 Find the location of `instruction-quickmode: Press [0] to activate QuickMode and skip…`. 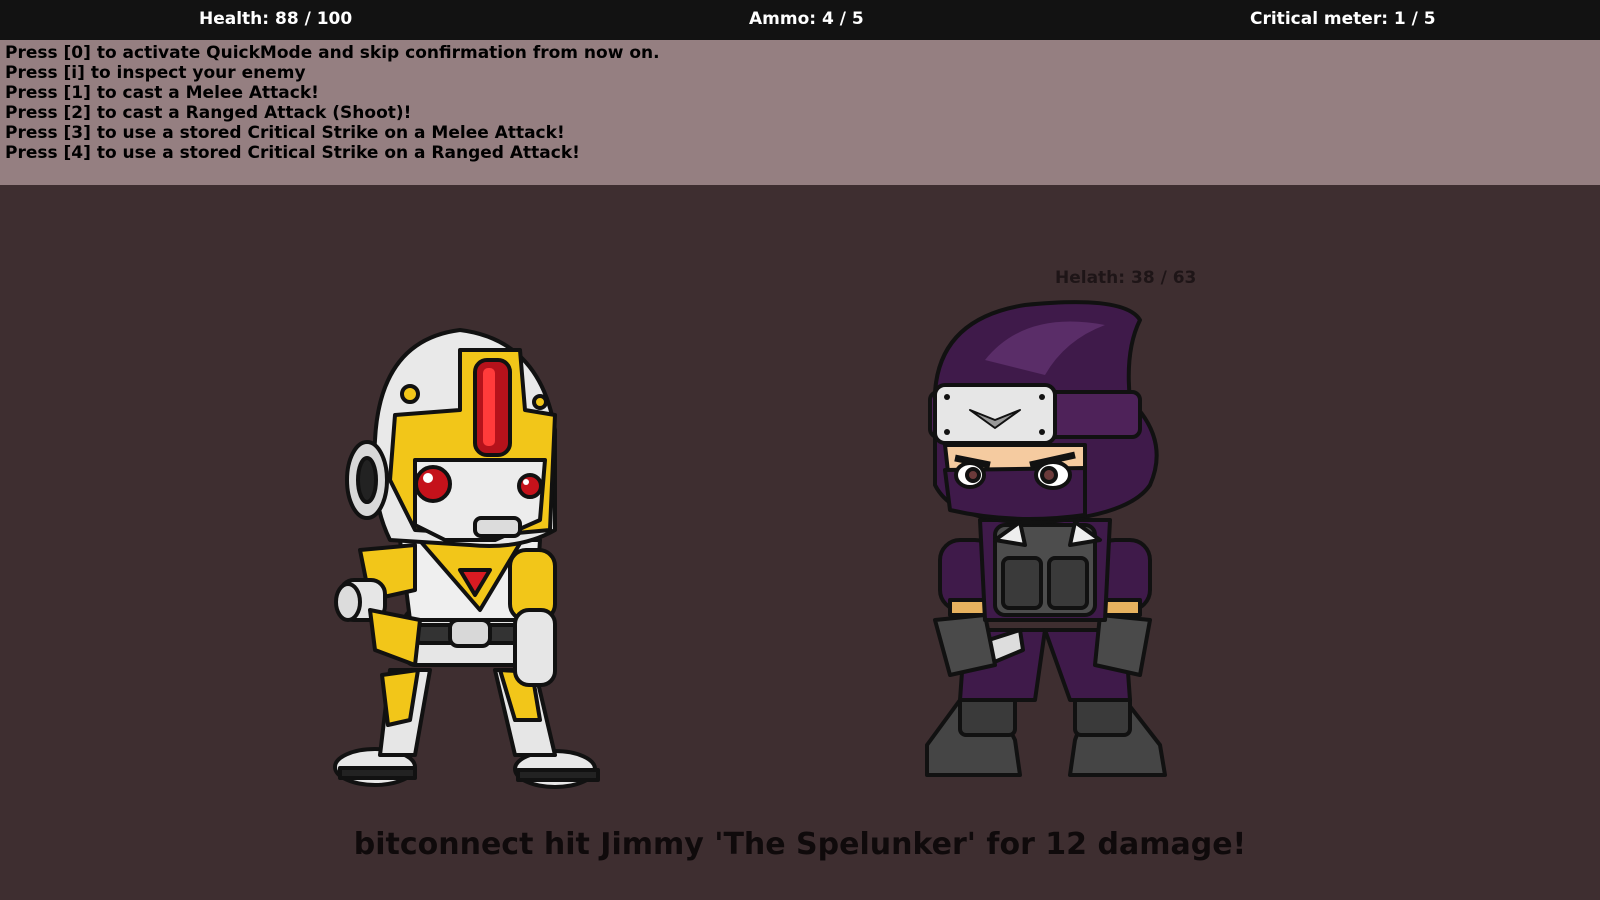

instruction-quickmode: Press [0] to activate QuickMode and skip… is located at coordinates (332, 53).